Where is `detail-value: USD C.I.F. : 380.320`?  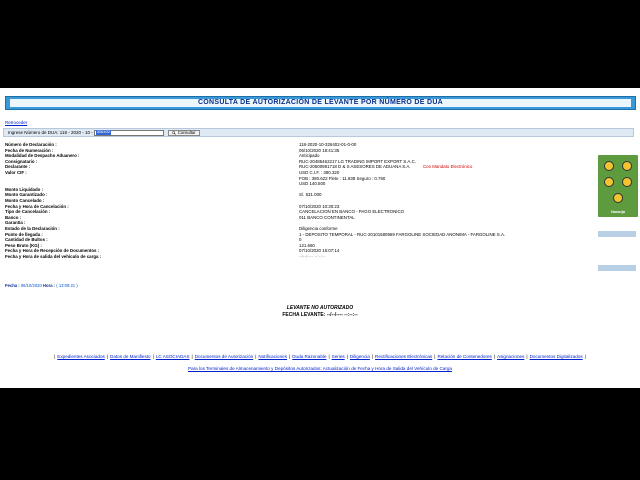
detail-value: USD C.I.F. : 380.320 is located at coordinates (319, 172).